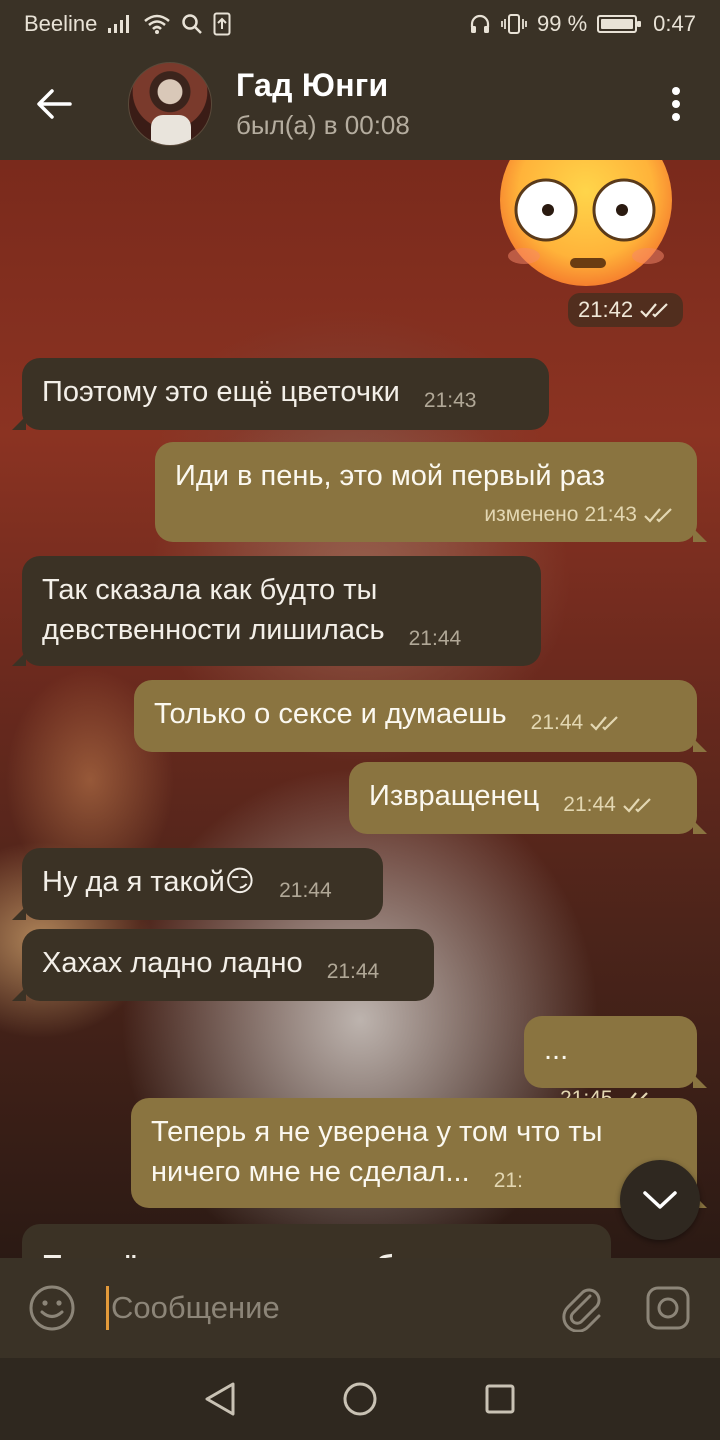  Describe the element at coordinates (562, 23) in the screenshot. I see `battery-percent: 99 %` at that location.